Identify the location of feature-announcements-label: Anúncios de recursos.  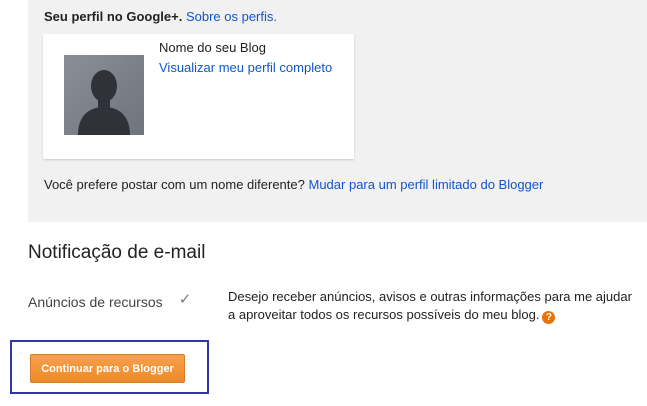
(95, 302).